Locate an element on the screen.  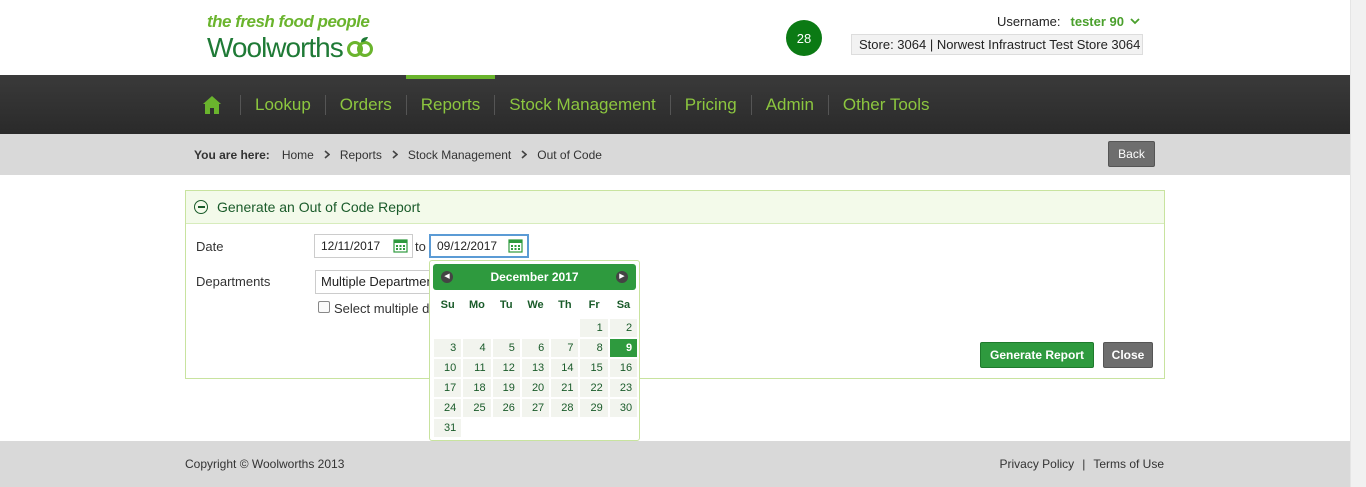
breadcrumb-lead: You are here: is located at coordinates (232, 154).